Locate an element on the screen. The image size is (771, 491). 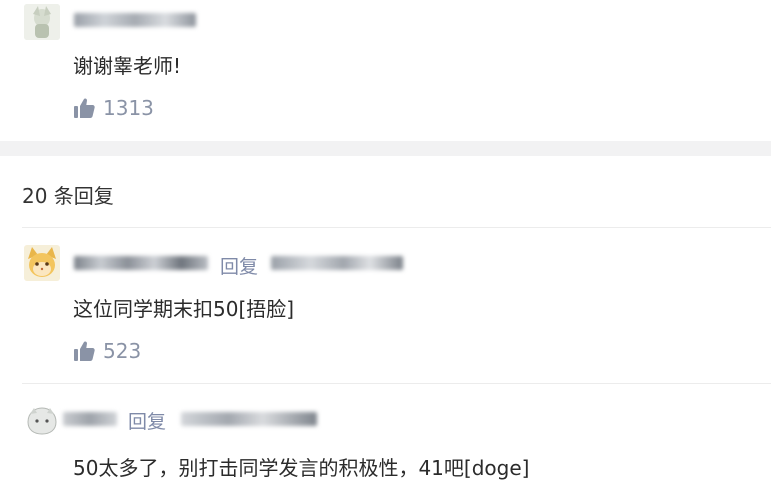
like-button: 523 is located at coordinates (107, 351).